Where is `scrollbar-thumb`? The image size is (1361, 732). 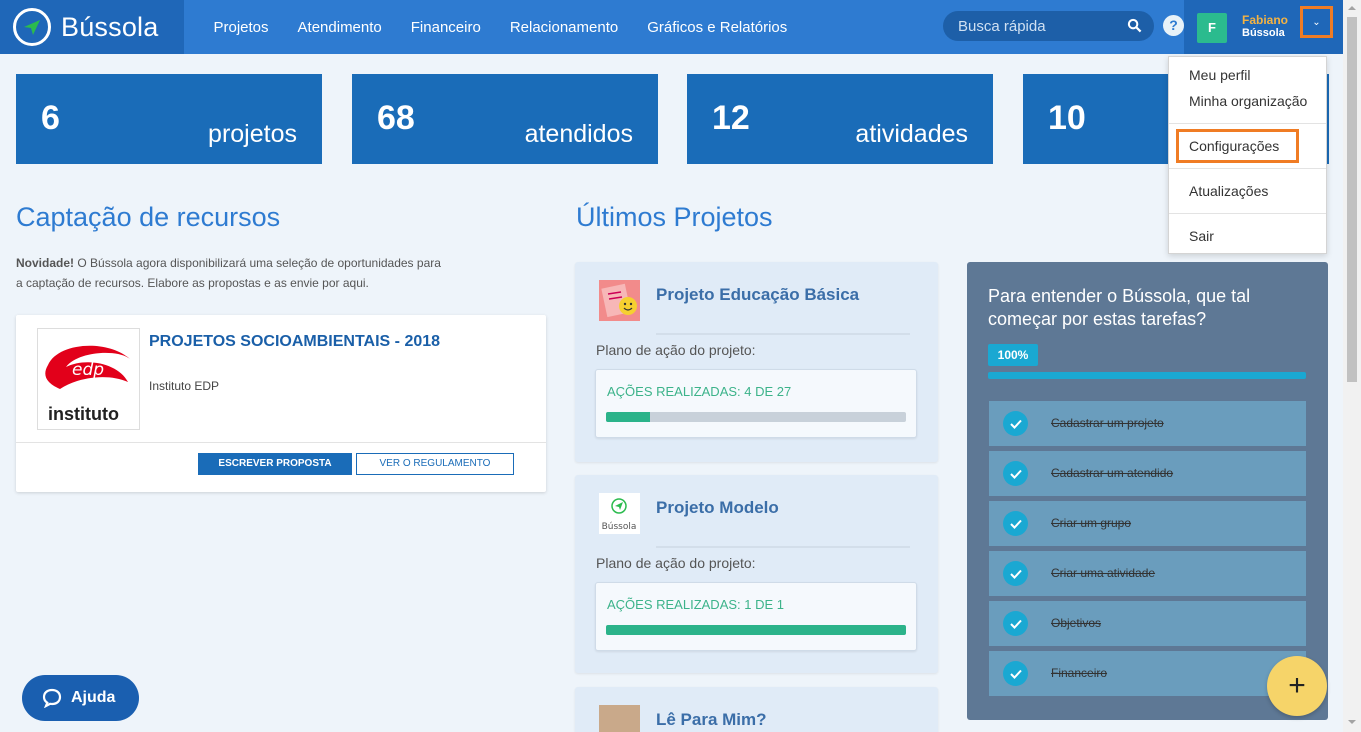
scrollbar-thumb is located at coordinates (1352, 199).